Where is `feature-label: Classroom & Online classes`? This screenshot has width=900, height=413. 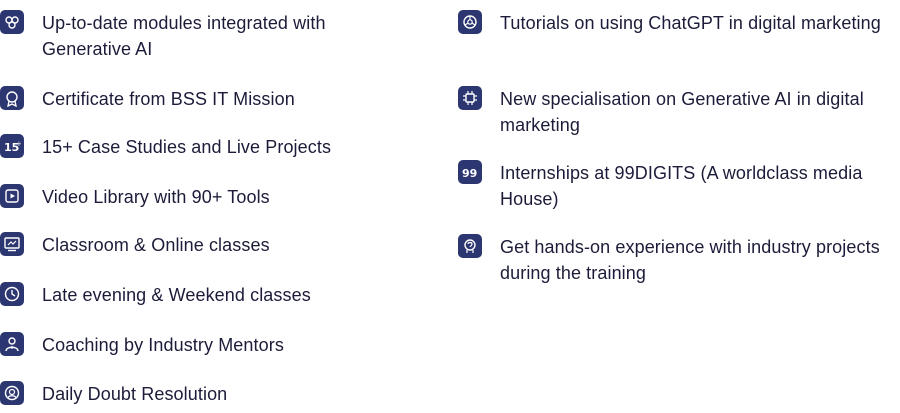 feature-label: Classroom & Online classes is located at coordinates (156, 245).